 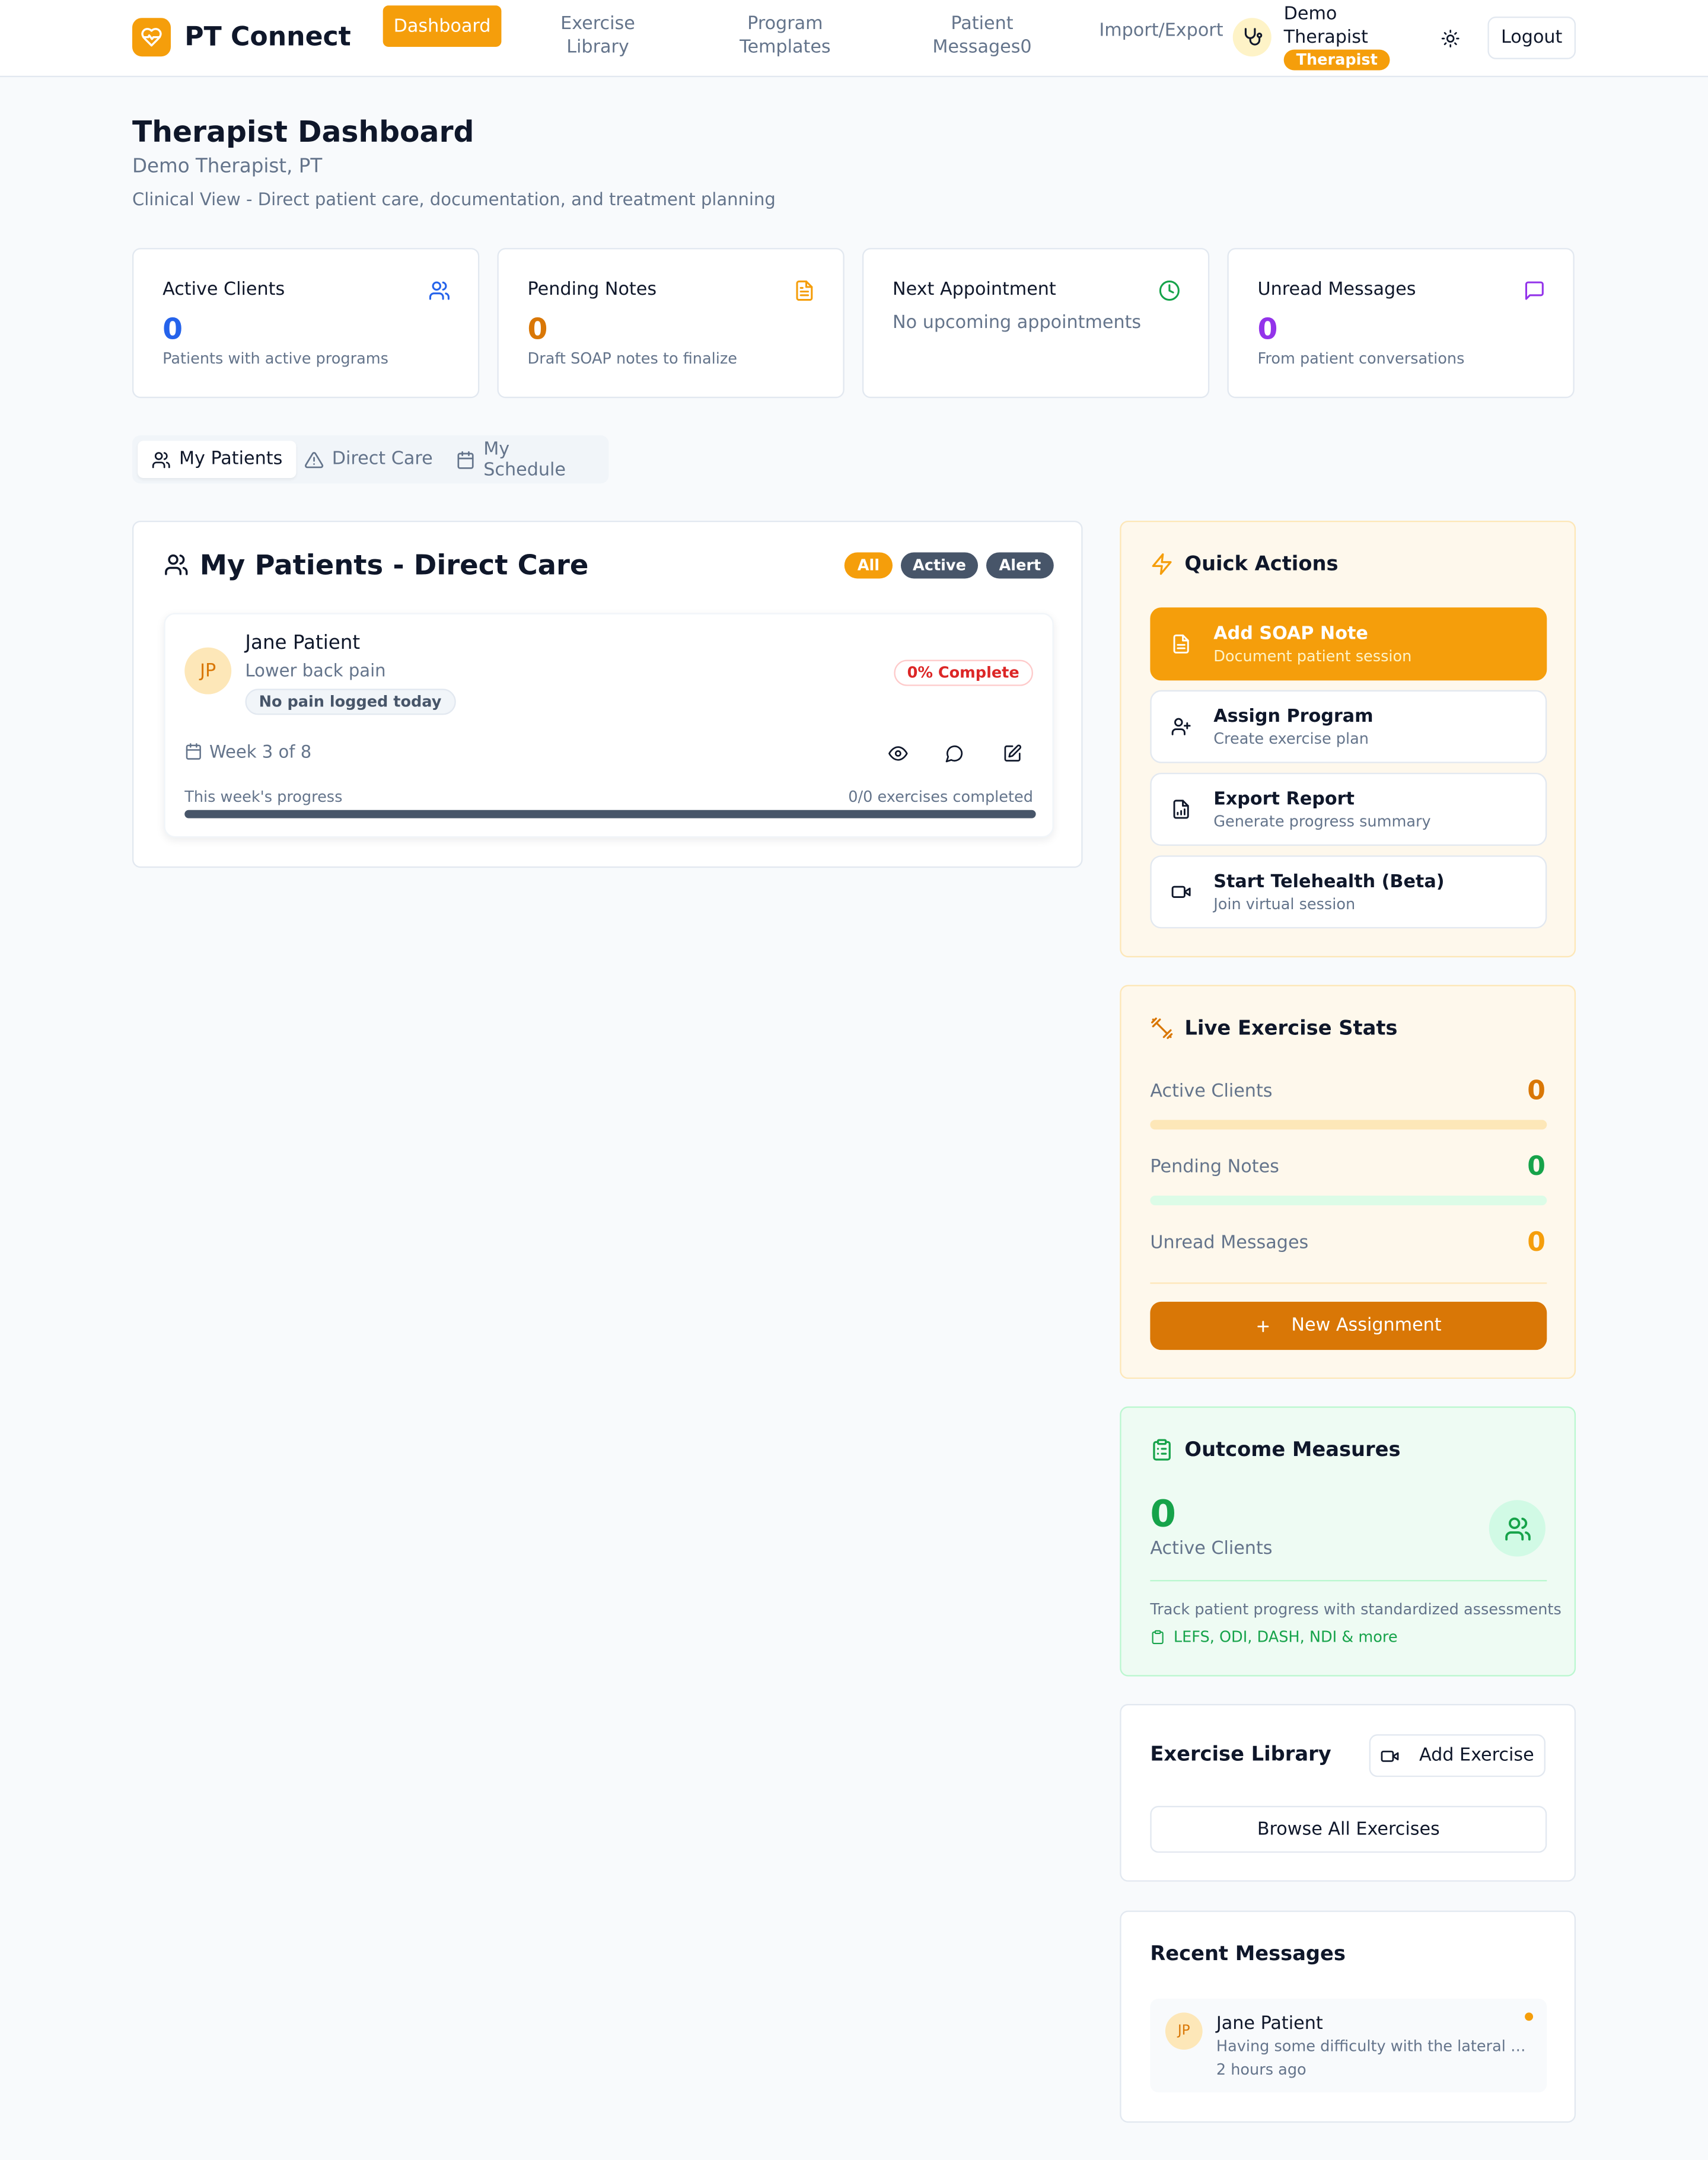 I want to click on patient-name: Jane Patient, so click(x=302, y=643).